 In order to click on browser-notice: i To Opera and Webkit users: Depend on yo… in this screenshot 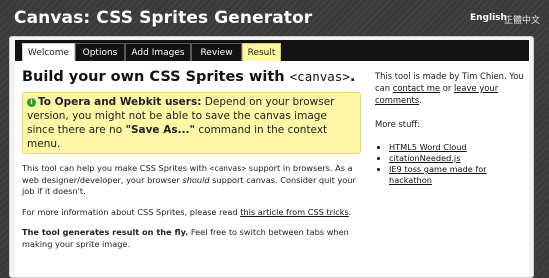, I will do `click(191, 123)`.